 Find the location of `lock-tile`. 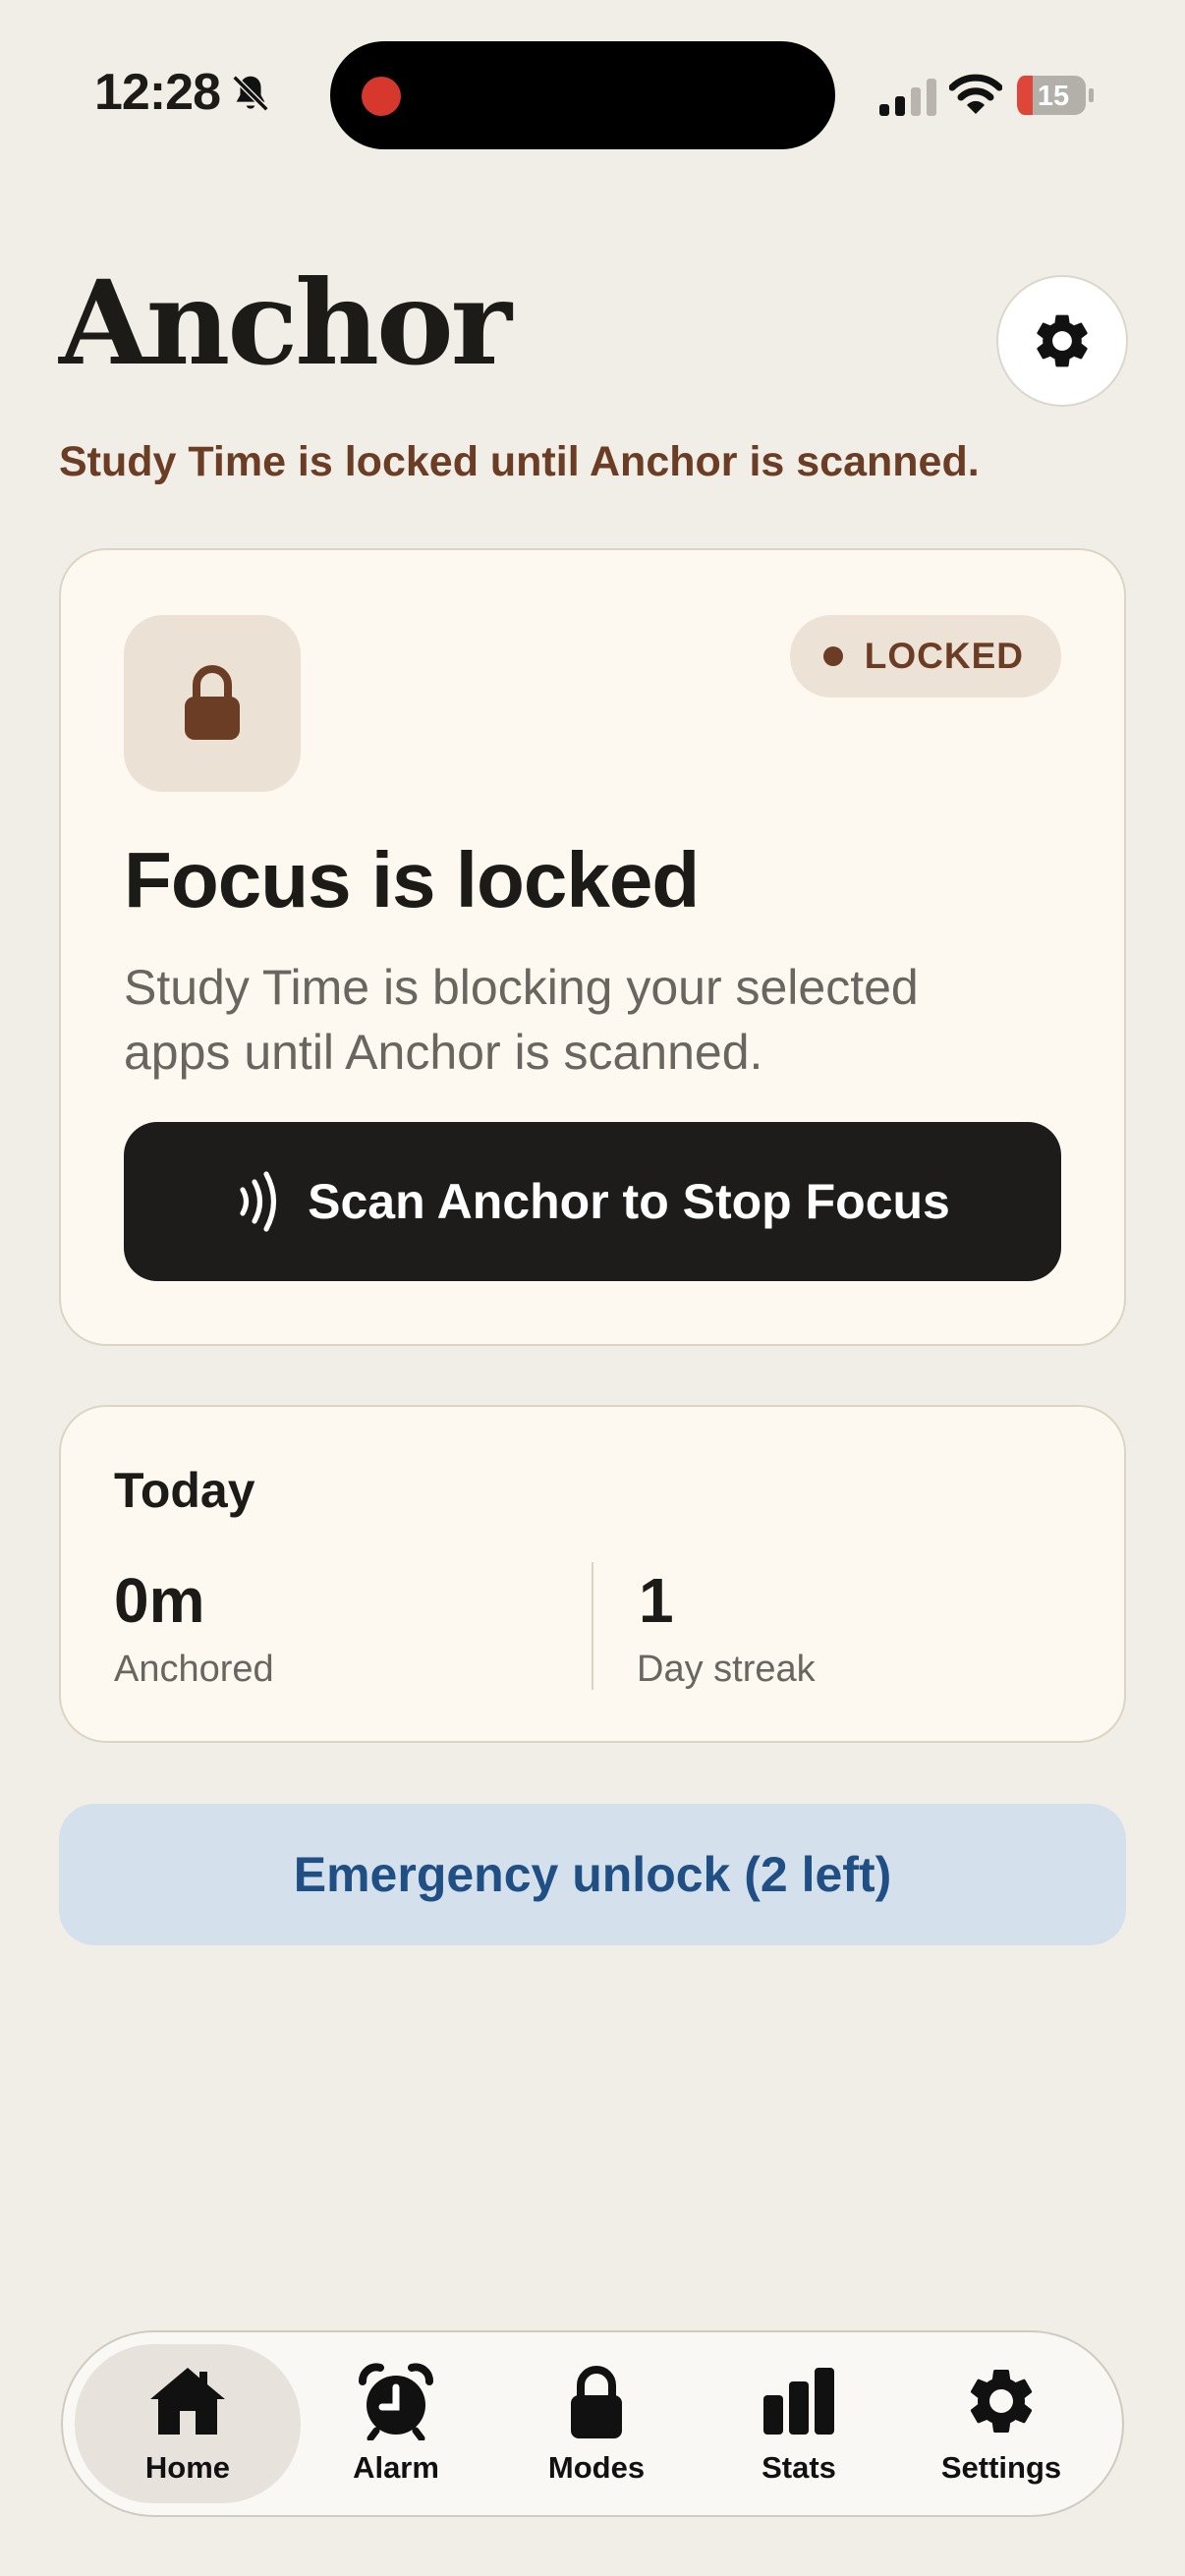

lock-tile is located at coordinates (213, 703).